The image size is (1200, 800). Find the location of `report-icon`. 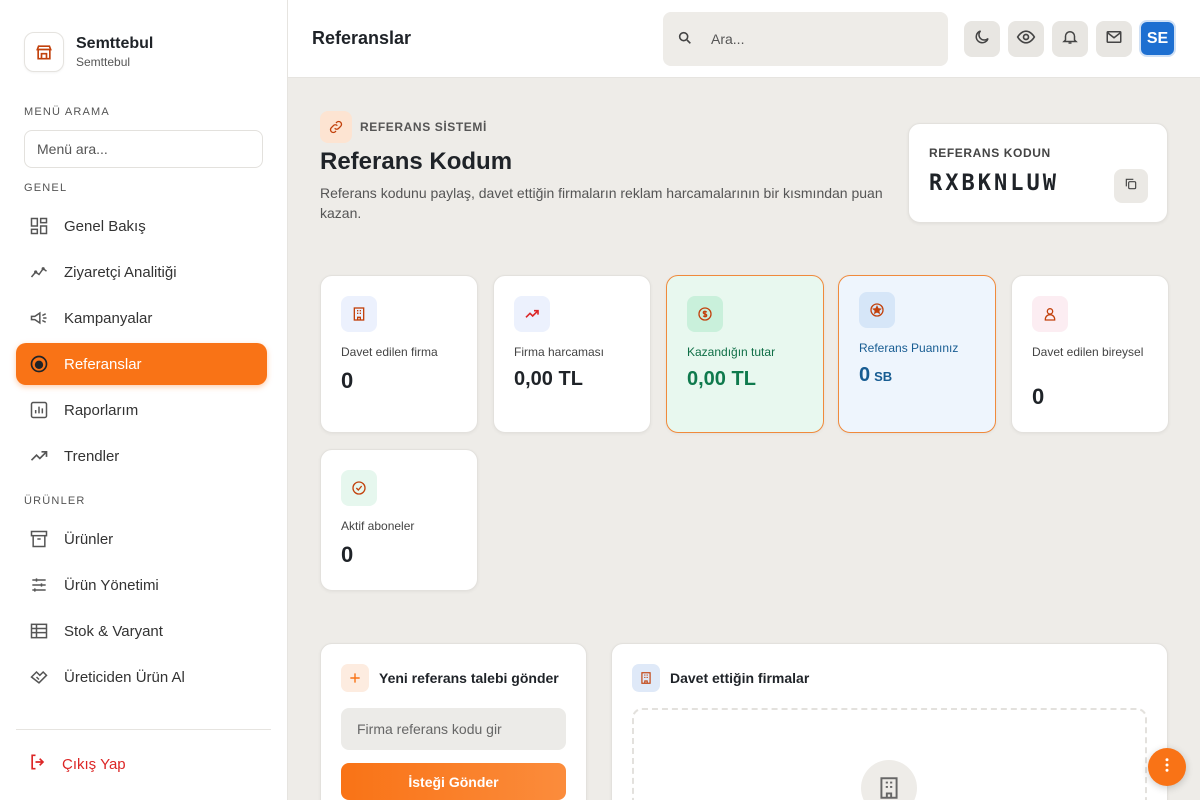

report-icon is located at coordinates (39, 410).